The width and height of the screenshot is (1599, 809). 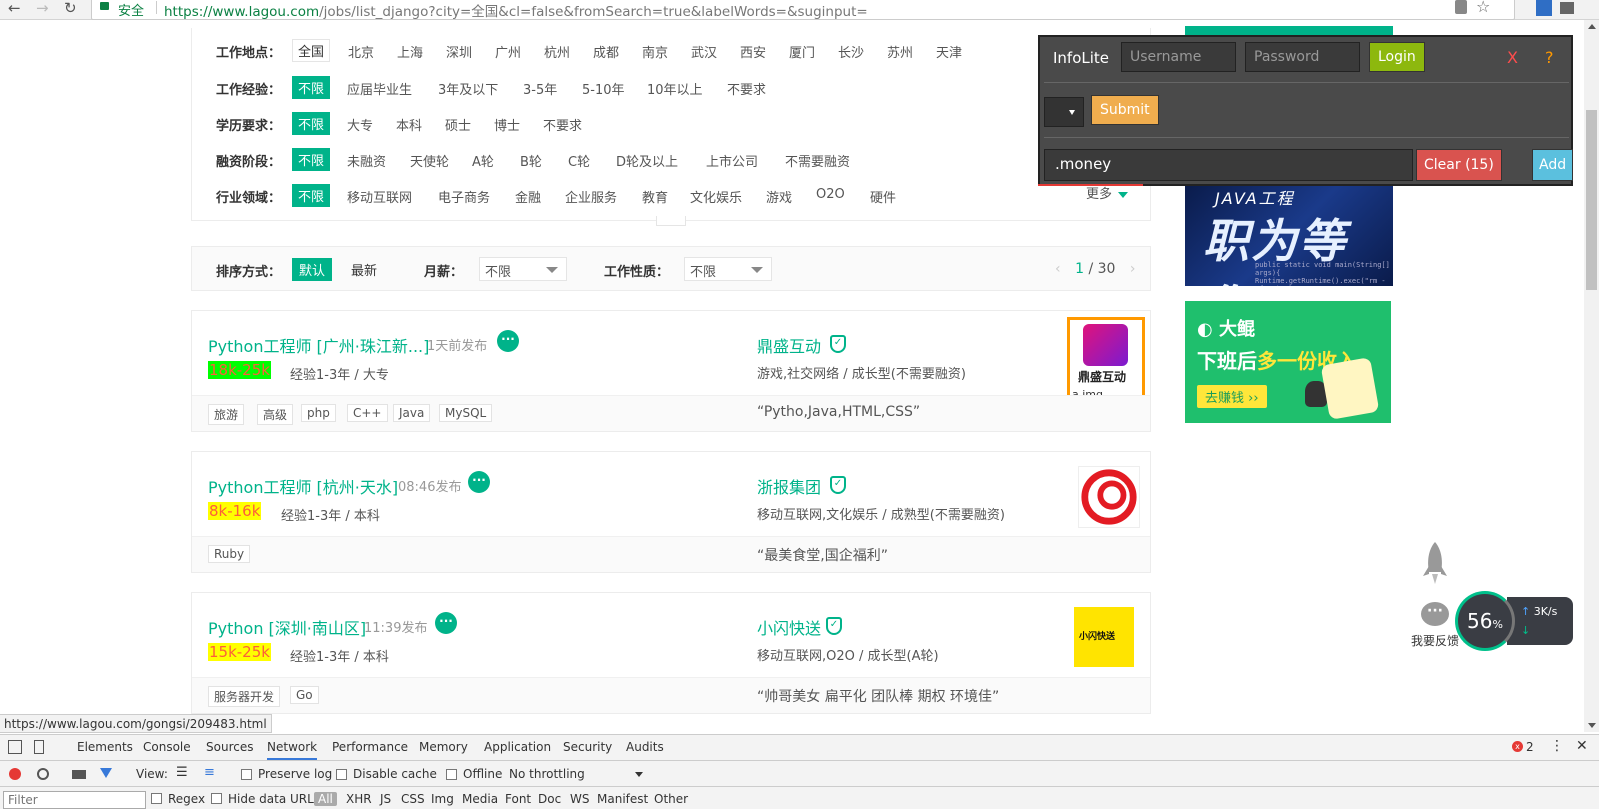 What do you see at coordinates (43, 774) in the screenshot?
I see `clear-icon` at bounding box center [43, 774].